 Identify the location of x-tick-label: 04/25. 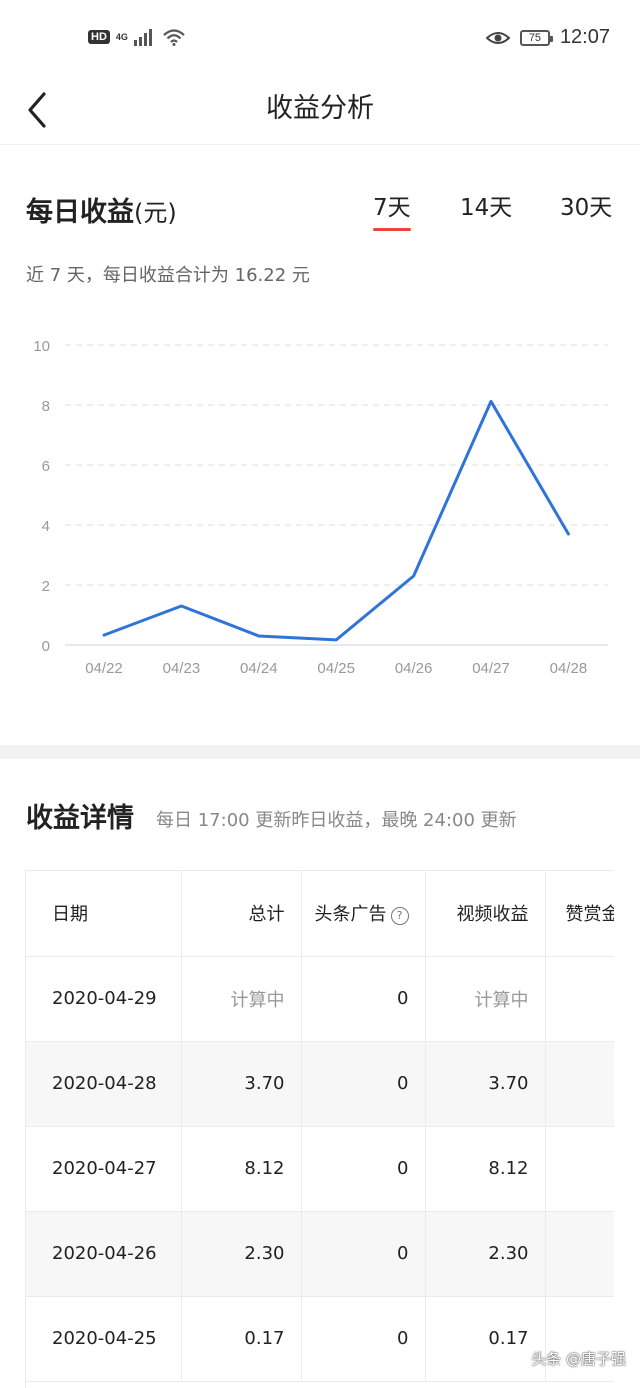
(336, 668).